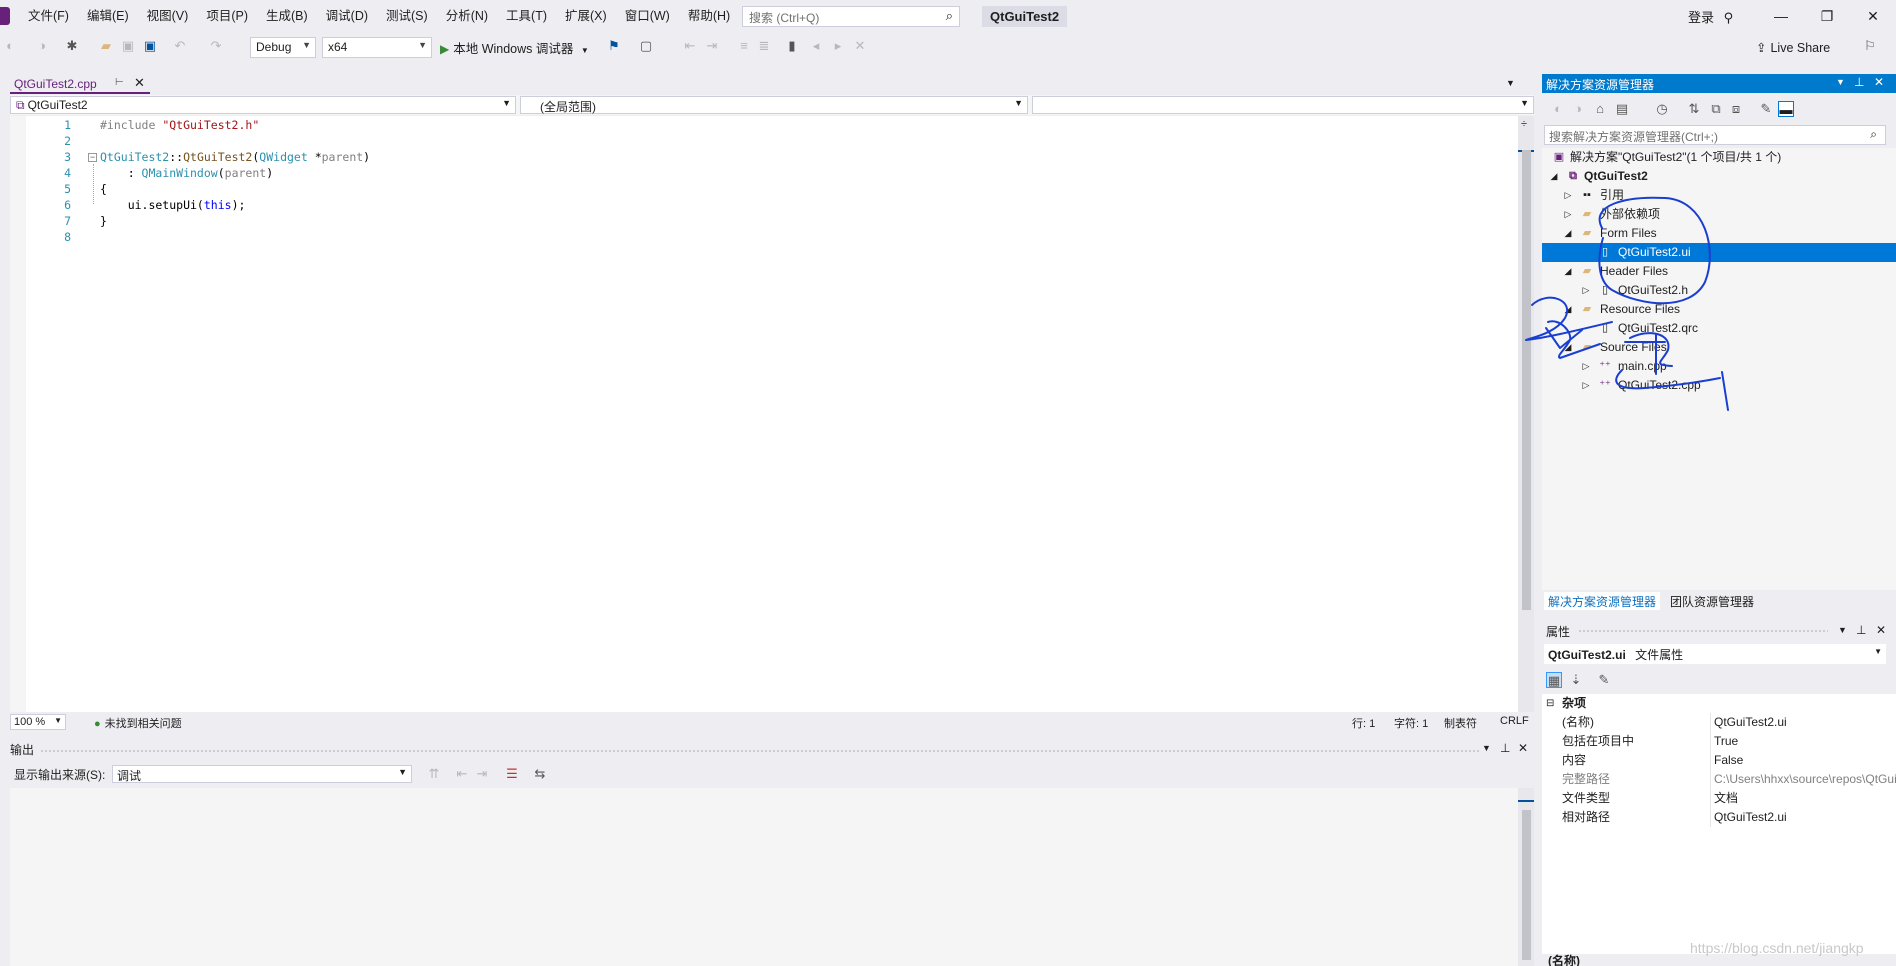 This screenshot has height=966, width=1896. I want to click on prev-bookmark-icon: ◂, so click(816, 46).